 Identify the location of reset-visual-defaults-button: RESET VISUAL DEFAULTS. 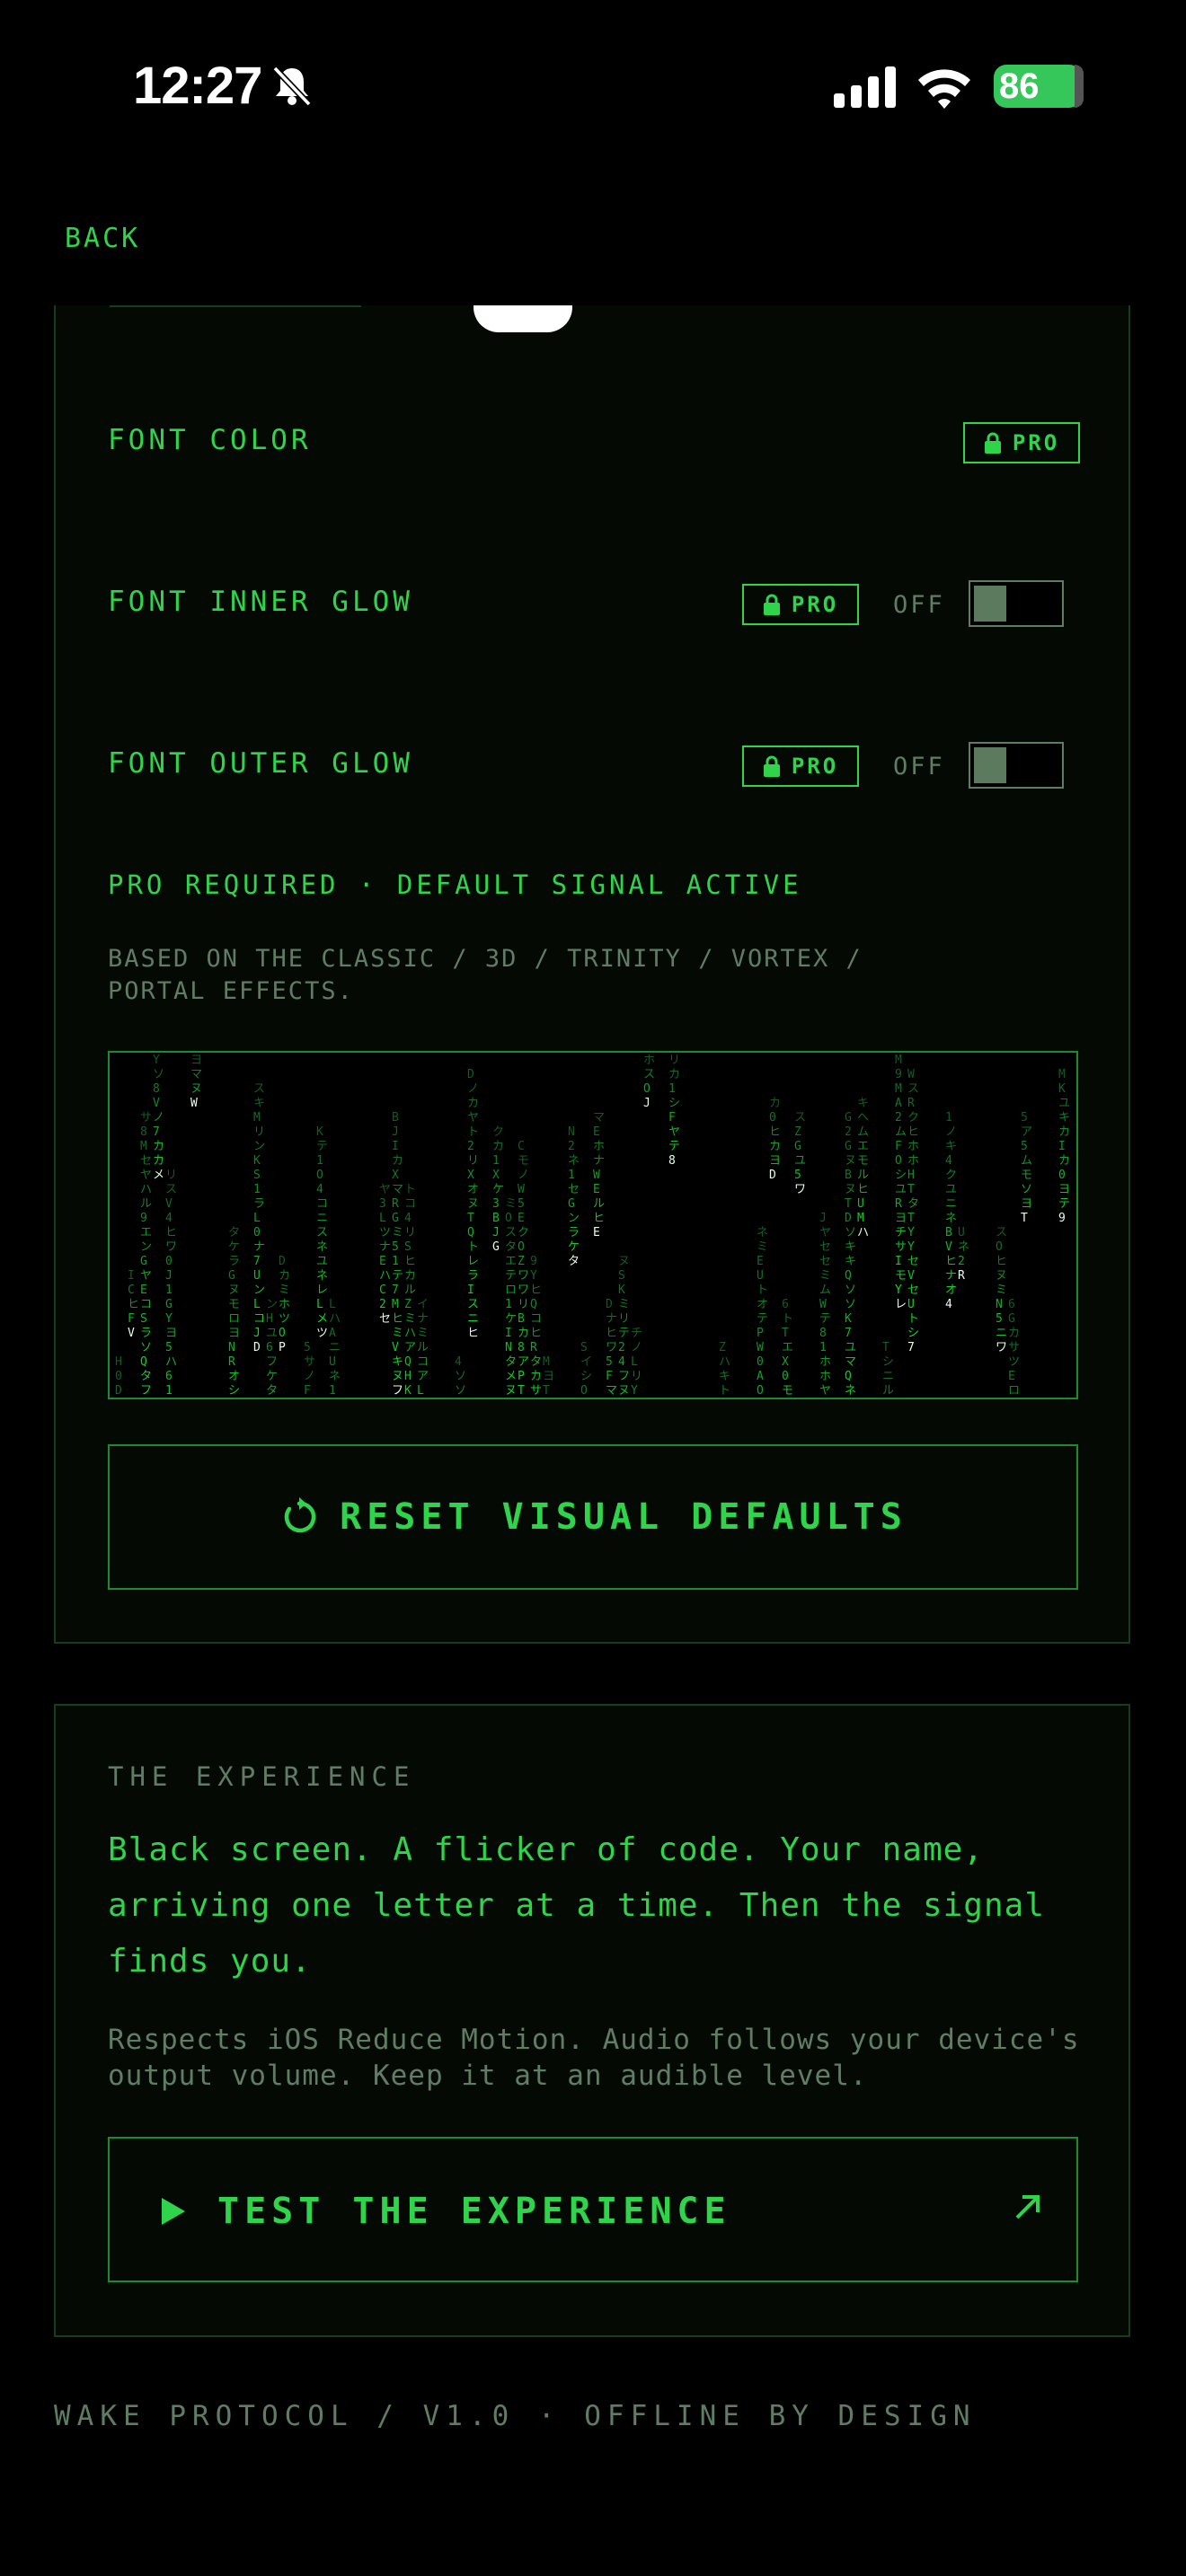
(593, 1517).